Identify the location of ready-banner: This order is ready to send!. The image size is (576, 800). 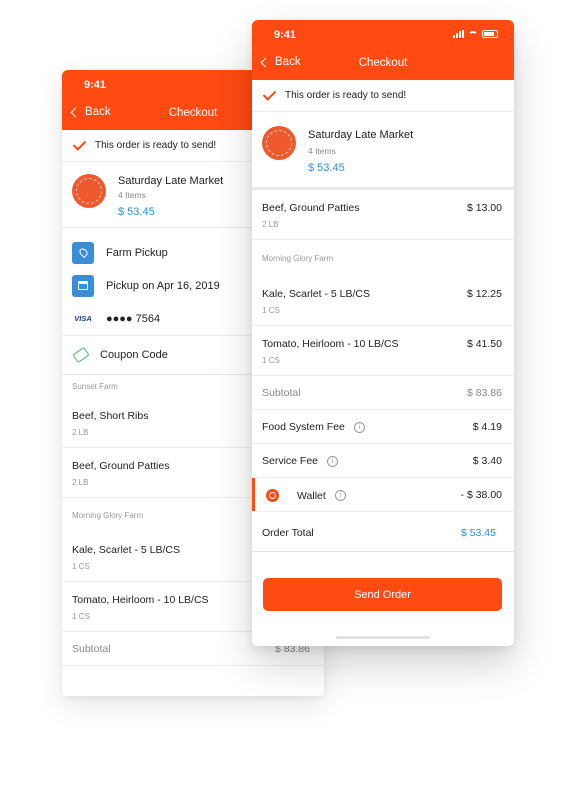
(383, 96).